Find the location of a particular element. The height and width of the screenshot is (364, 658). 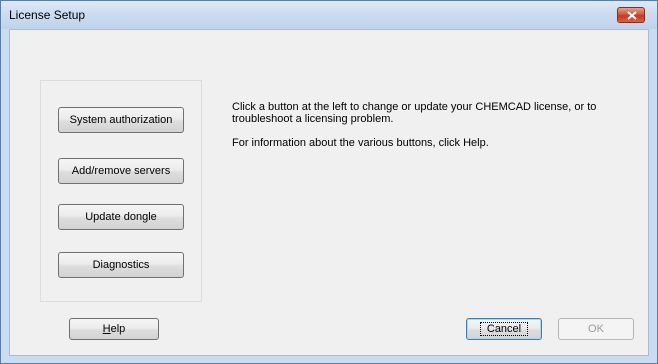

ok-label: OK is located at coordinates (596, 329).